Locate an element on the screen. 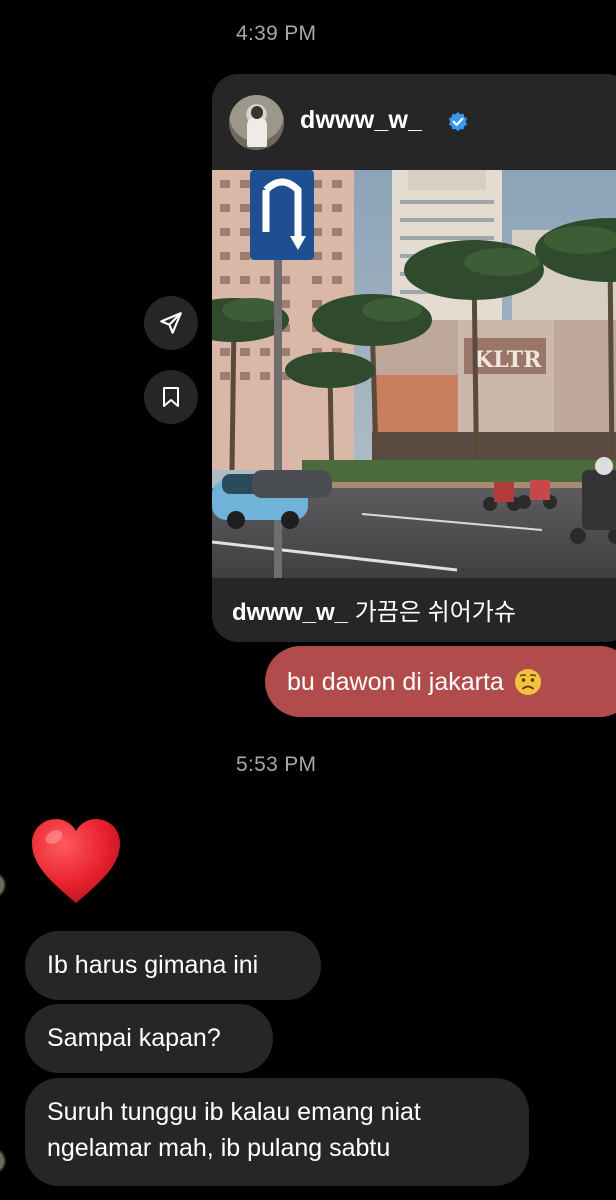 The height and width of the screenshot is (1200, 616). post-author-username: dwww_w_ is located at coordinates (361, 120).